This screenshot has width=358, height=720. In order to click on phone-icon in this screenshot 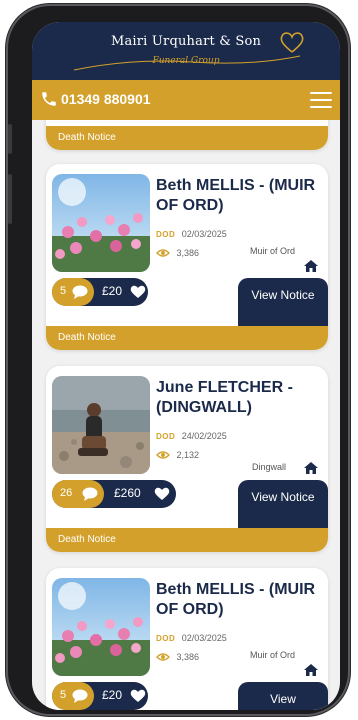, I will do `click(49, 99)`.